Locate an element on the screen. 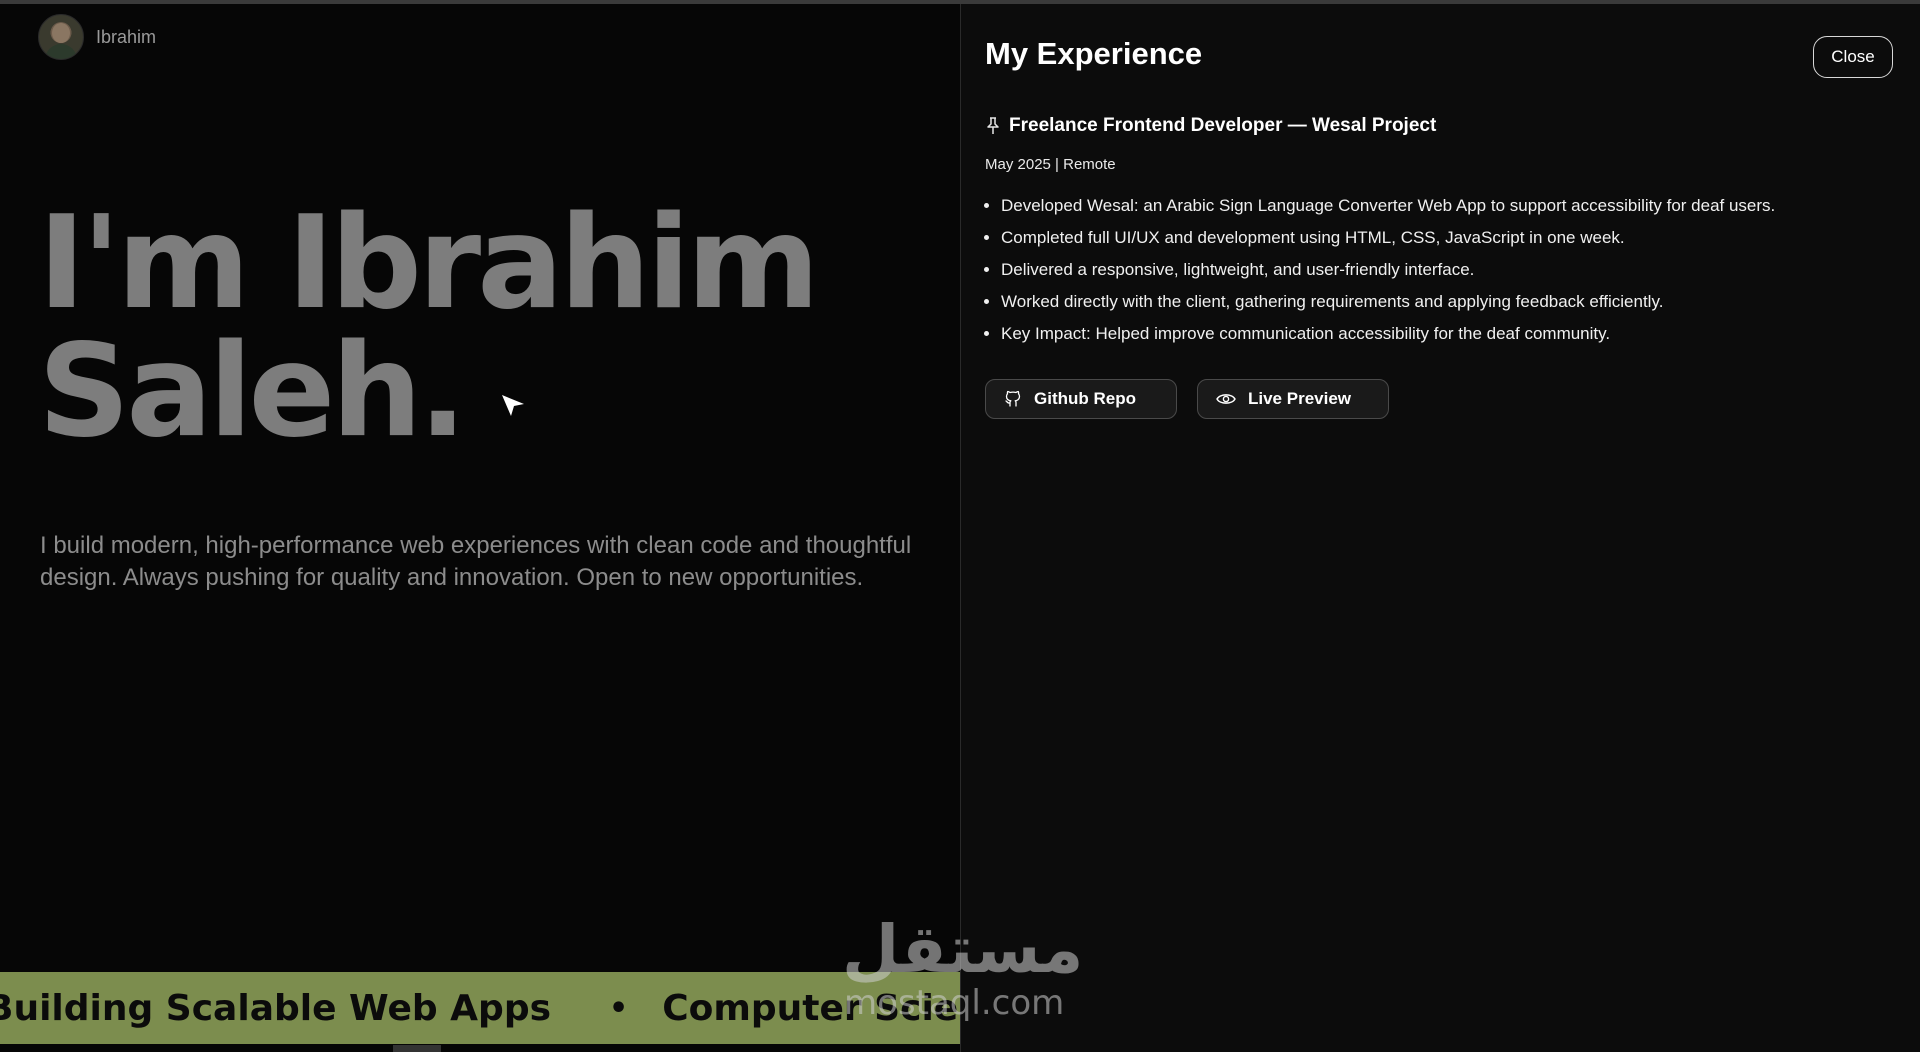 The width and height of the screenshot is (1920, 1052). github-repo-label: Github Repo is located at coordinates (1085, 398).